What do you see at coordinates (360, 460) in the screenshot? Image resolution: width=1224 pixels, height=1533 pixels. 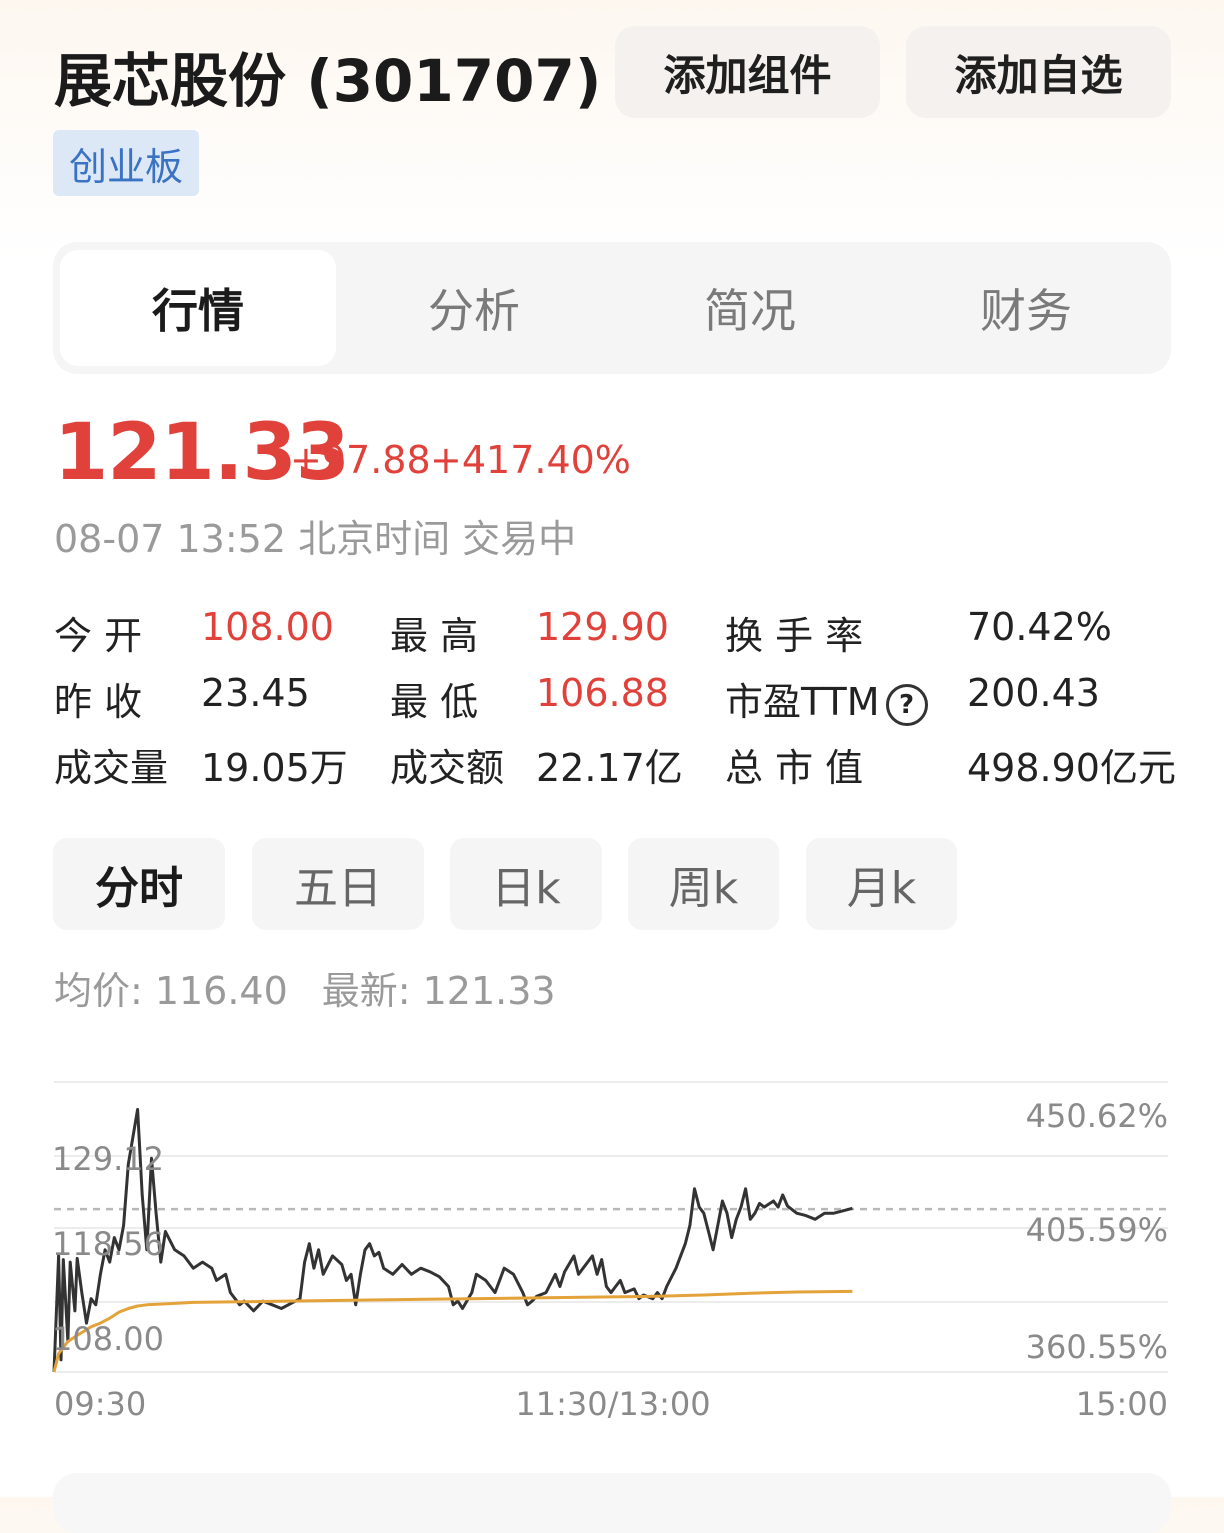 I see `price-change: +97.88` at bounding box center [360, 460].